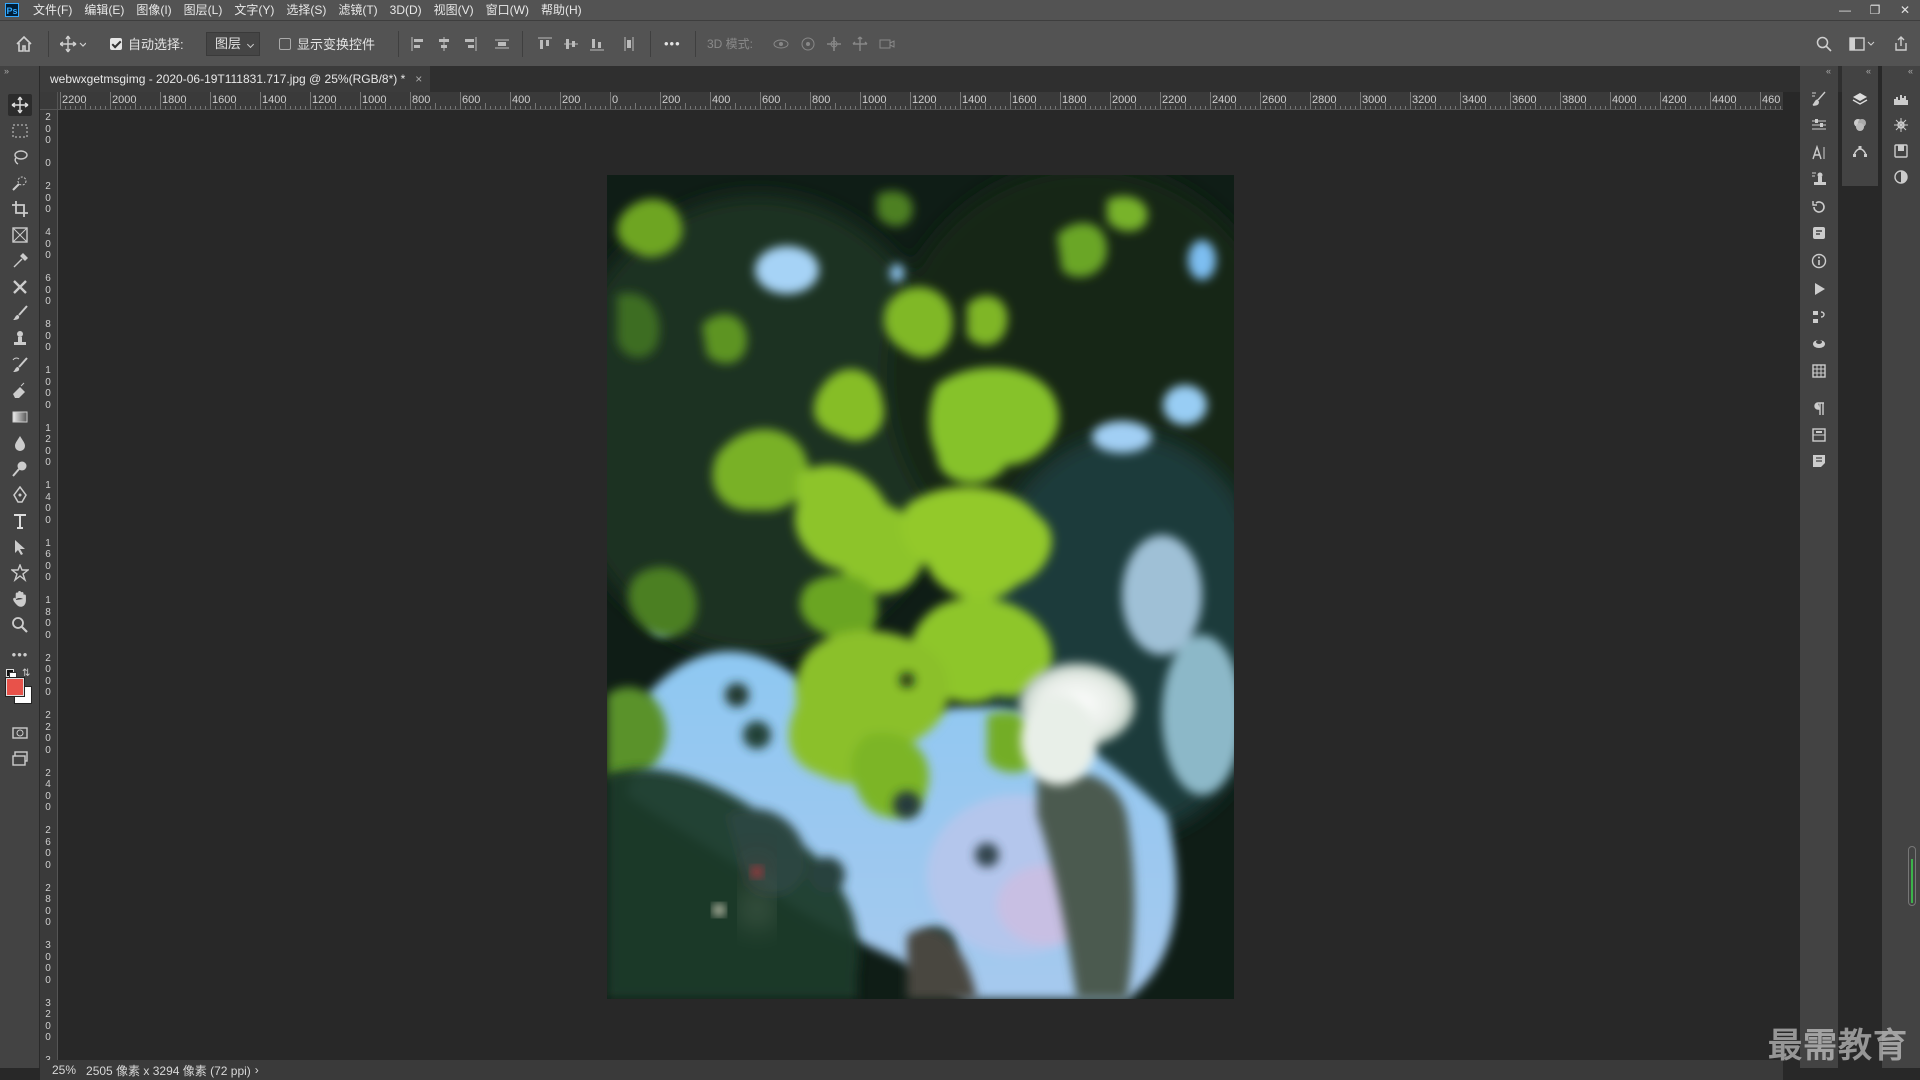 This screenshot has height=1080, width=1920. Describe the element at coordinates (650, 44) in the screenshot. I see `separator` at that location.